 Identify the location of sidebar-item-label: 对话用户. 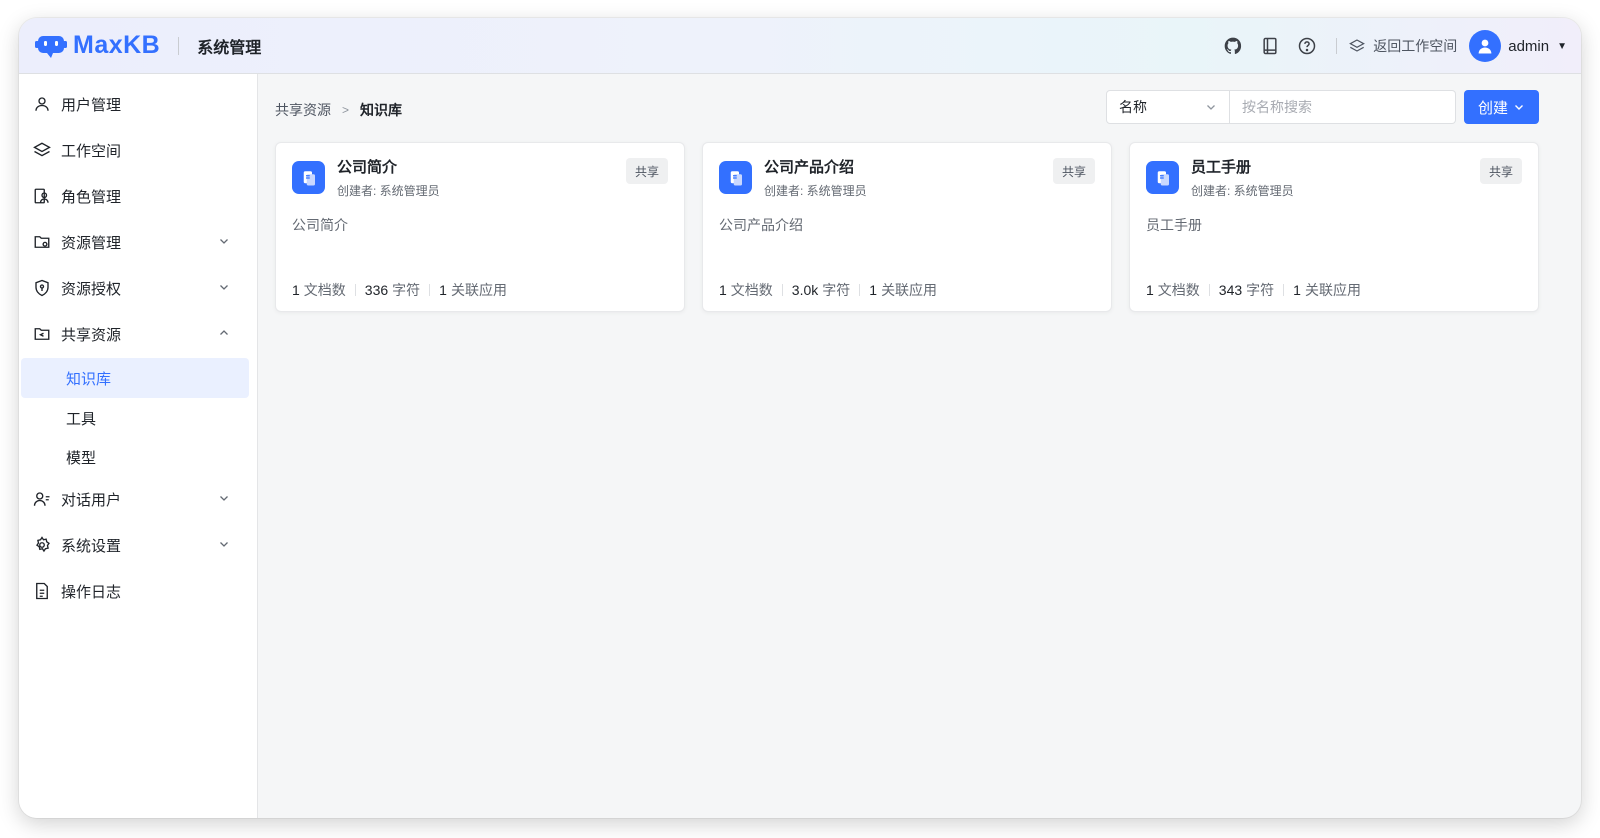
(91, 500).